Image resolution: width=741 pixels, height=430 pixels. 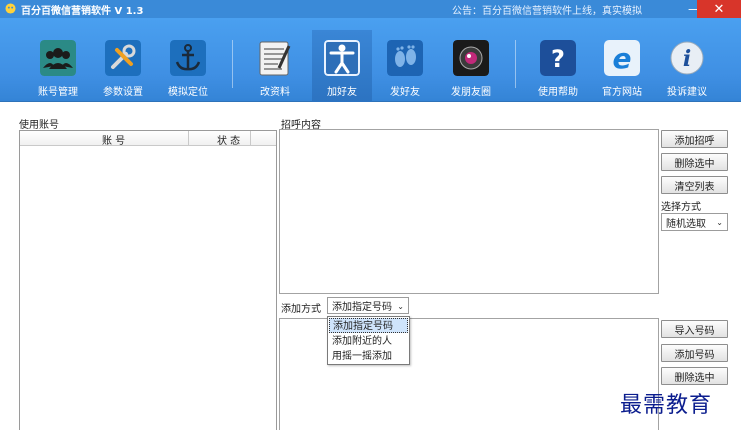 I want to click on toolbar-label: 加好友, so click(x=342, y=92).